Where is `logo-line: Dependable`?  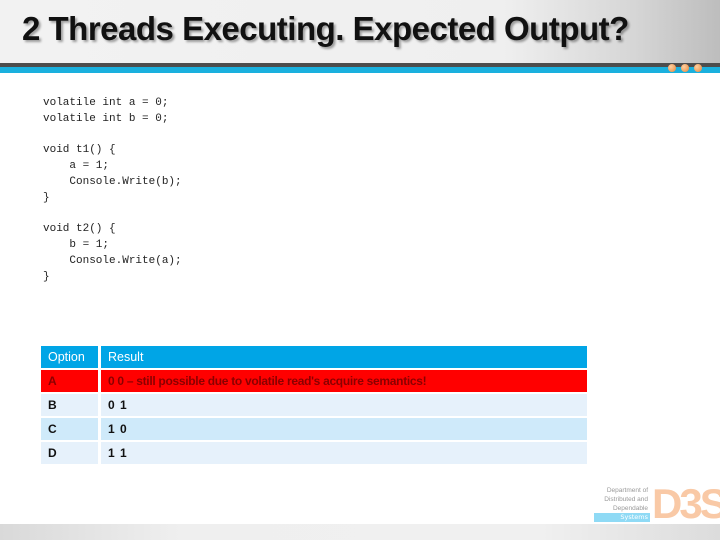
logo-line: Dependable is located at coordinates (630, 508).